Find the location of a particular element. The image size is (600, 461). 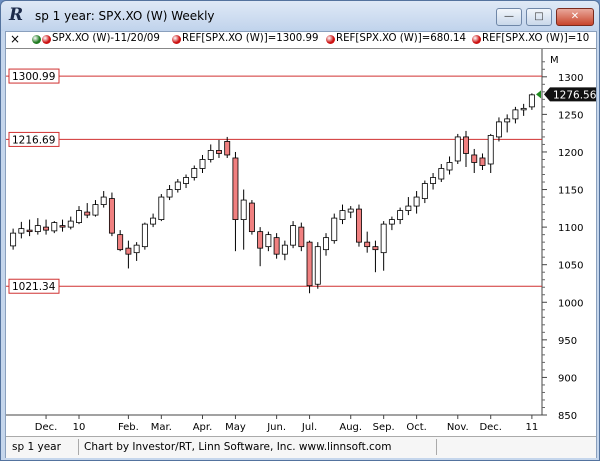

y-tick-label: 1000 is located at coordinates (570, 303).